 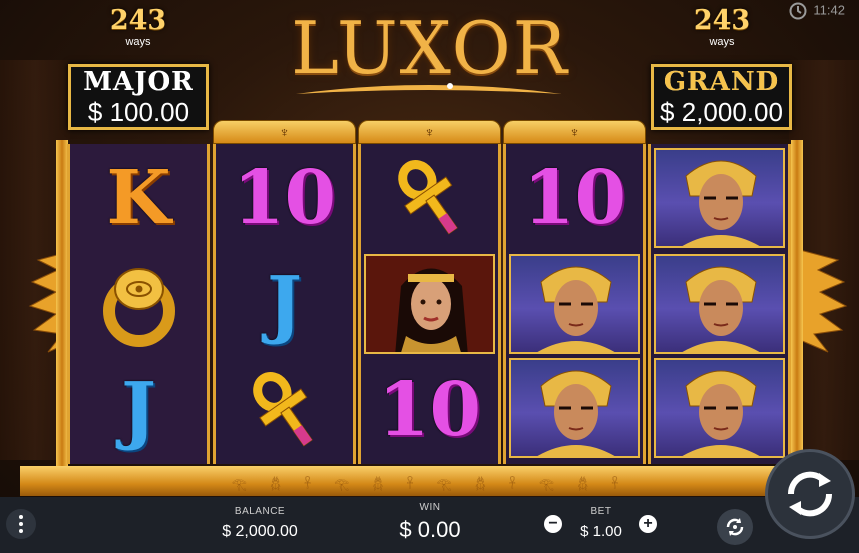 What do you see at coordinates (138, 20) in the screenshot?
I see `ways-left-count: 243` at bounding box center [138, 20].